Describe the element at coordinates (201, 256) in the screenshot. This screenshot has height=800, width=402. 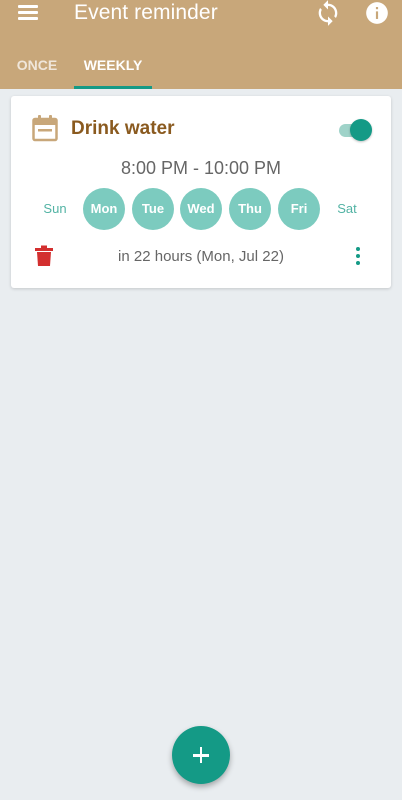
I see `next-occurrence: in 22 hours (Mon, Jul 22)` at that location.